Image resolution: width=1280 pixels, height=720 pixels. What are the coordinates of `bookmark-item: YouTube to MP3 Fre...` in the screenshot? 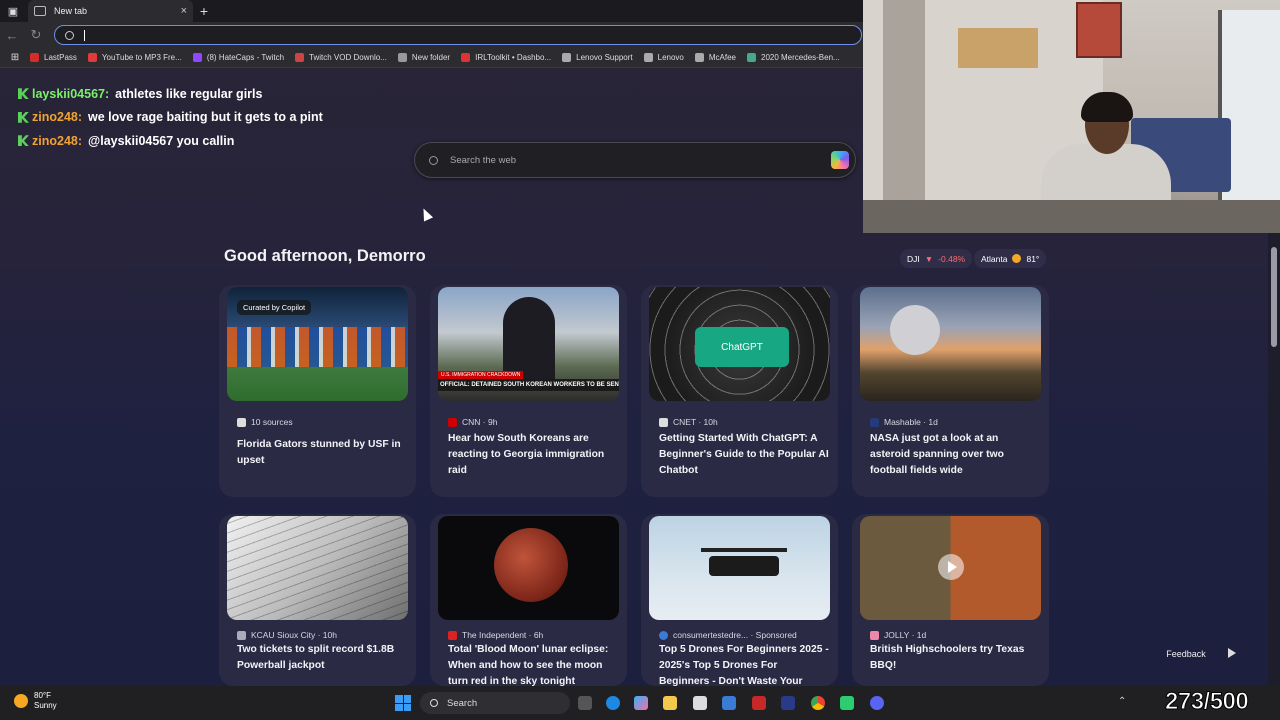 It's located at (134, 57).